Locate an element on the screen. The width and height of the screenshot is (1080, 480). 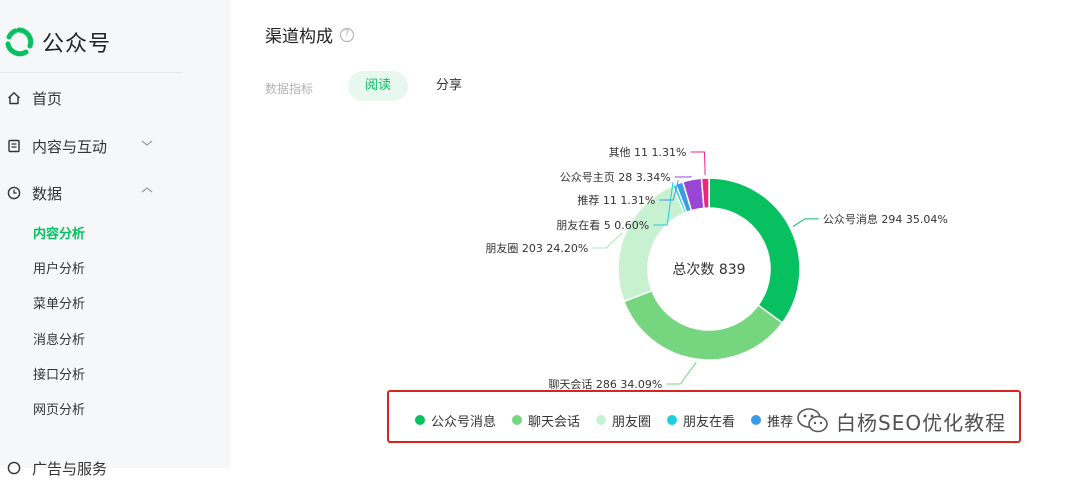
sidebar-item-content: 内容与互动 is located at coordinates (56, 146).